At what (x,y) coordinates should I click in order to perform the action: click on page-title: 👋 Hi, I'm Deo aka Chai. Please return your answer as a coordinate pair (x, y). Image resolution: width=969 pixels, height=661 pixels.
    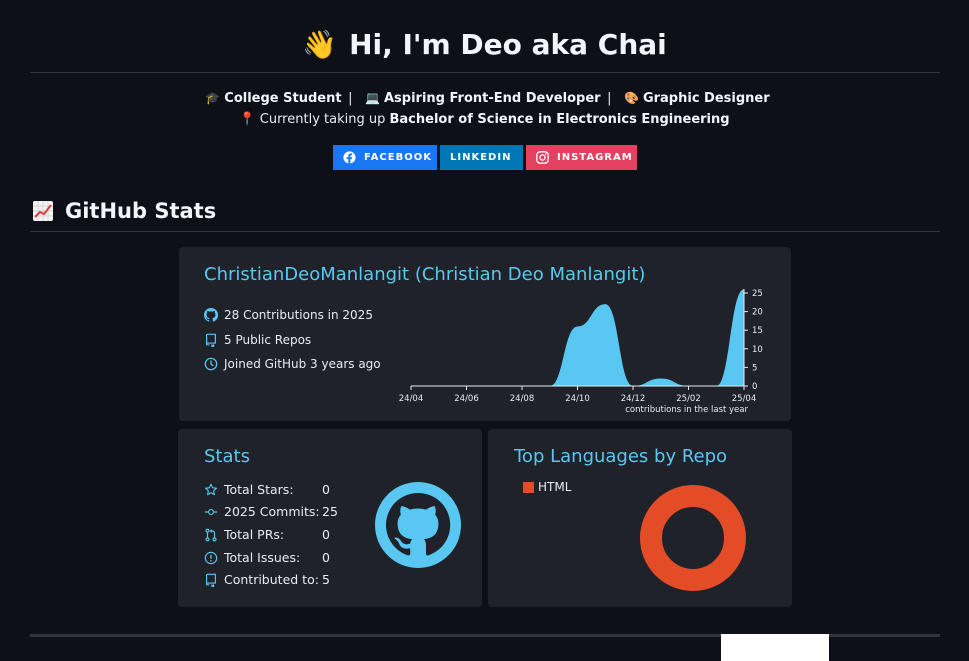
    Looking at the image, I should click on (484, 44).